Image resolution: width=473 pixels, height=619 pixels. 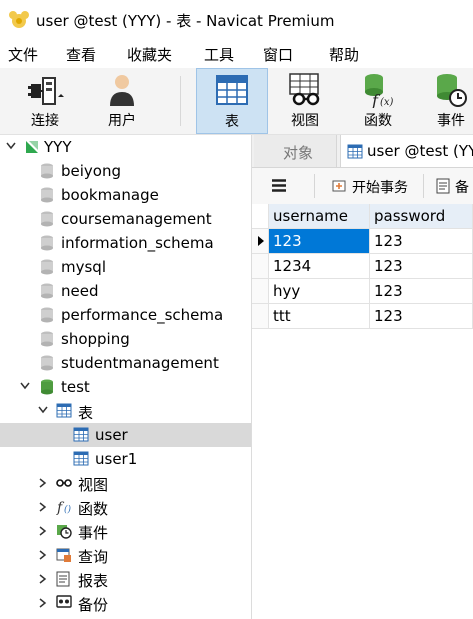 What do you see at coordinates (149, 54) in the screenshot?
I see `menu-favorites: 收藏夹` at bounding box center [149, 54].